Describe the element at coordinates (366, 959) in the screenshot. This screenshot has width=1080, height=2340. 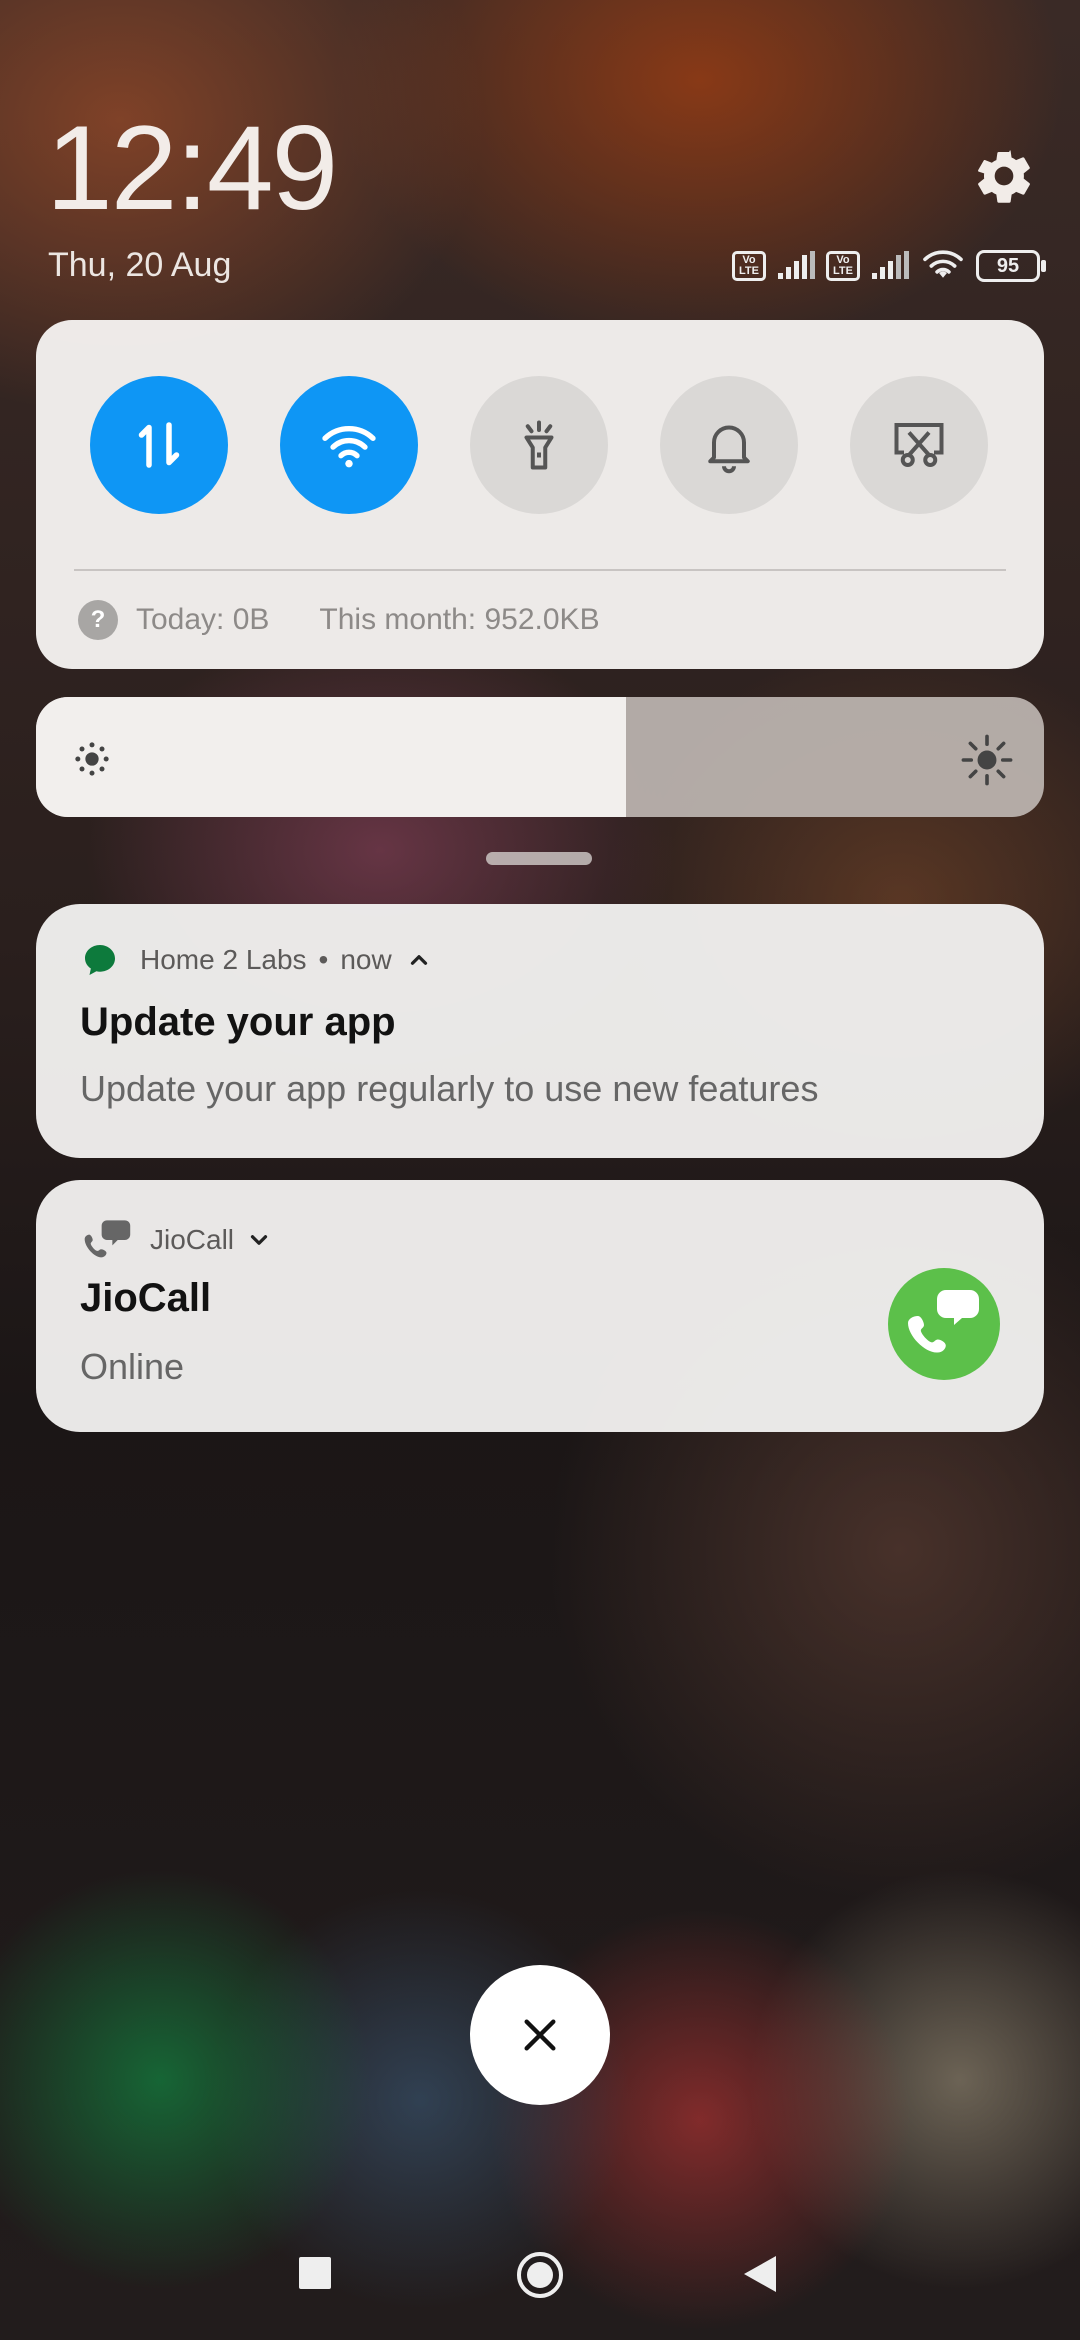
I see `notification-time: now` at that location.